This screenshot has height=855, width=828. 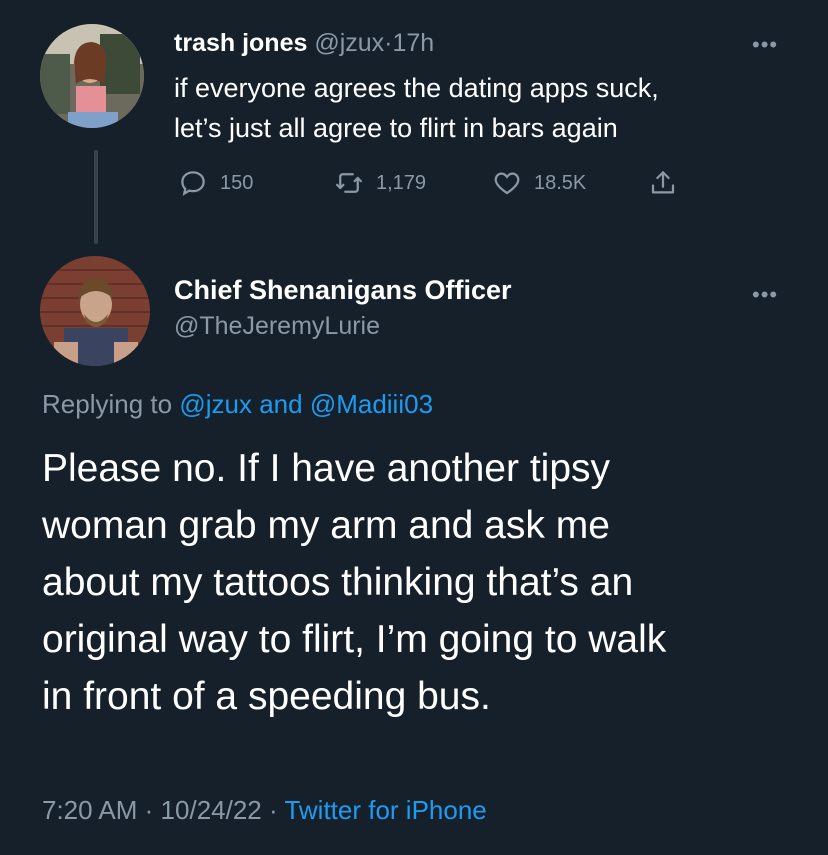 What do you see at coordinates (354, 639) in the screenshot?
I see `reply-text-line: original way to flirt, I’m going to walk` at bounding box center [354, 639].